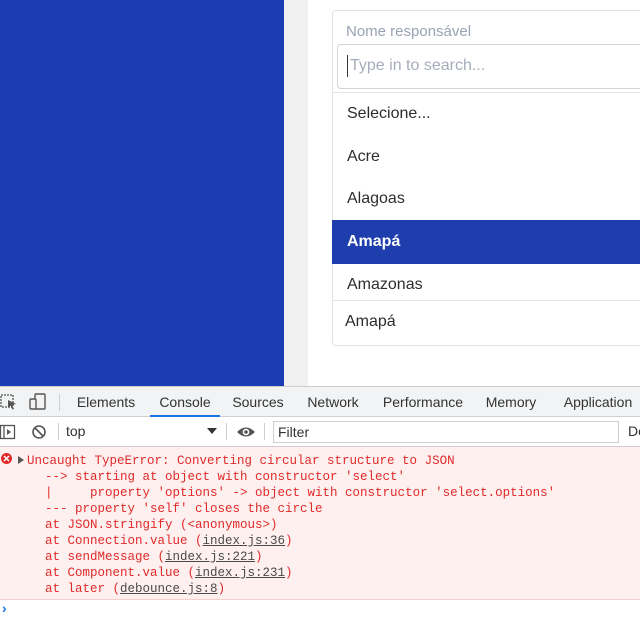 Image resolution: width=640 pixels, height=636 pixels. I want to click on panel-gap, so click(296, 193).